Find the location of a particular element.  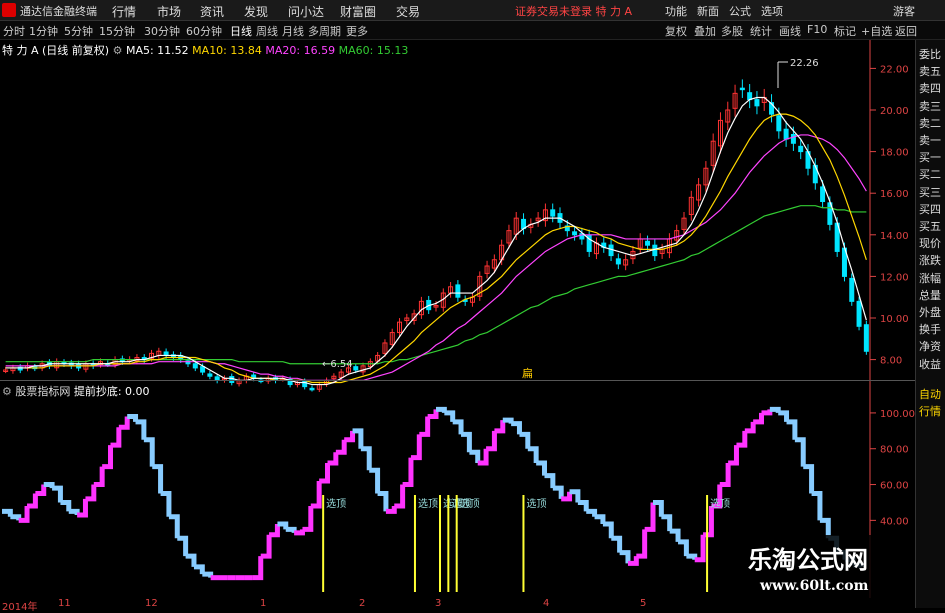

menu-assistant: 问小达 is located at coordinates (306, 11).